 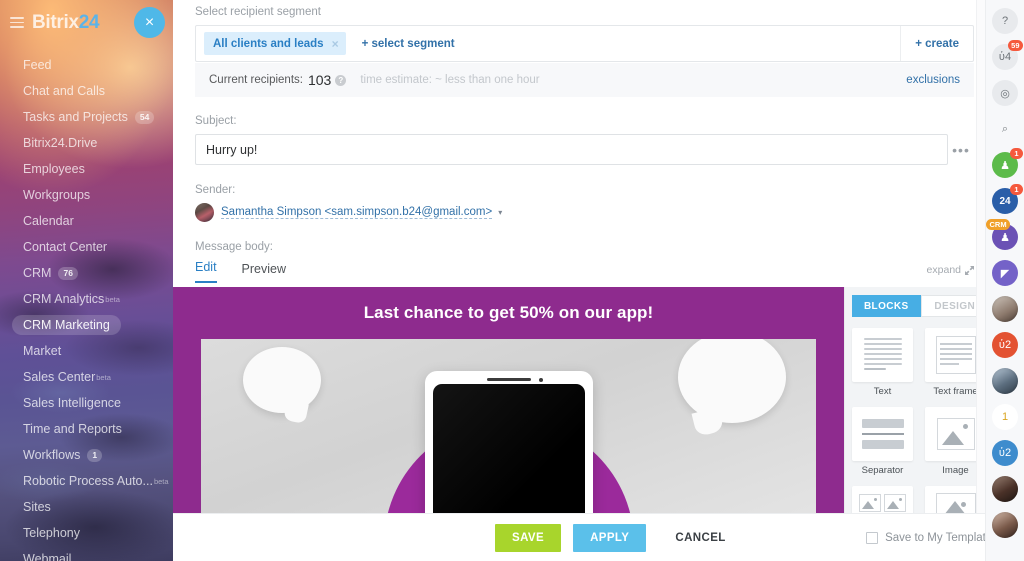 I want to click on notifications-bell-icon: ὑ4 59, so click(x=1007, y=55).